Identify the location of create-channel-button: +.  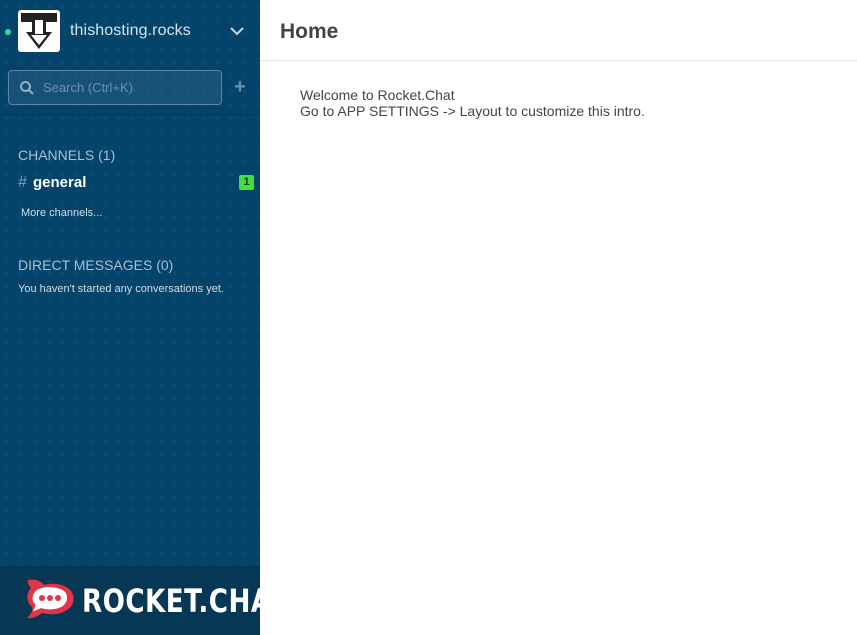
(240, 87).